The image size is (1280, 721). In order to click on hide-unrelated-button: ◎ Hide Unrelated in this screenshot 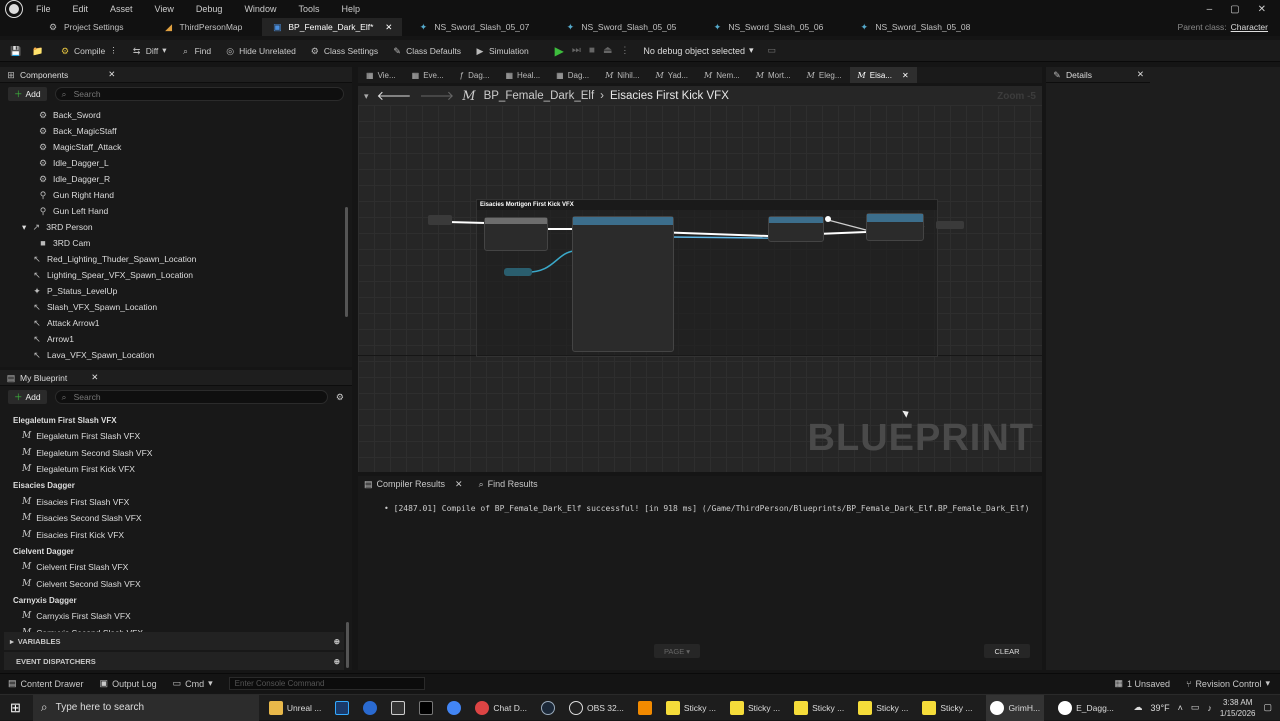, I will do `click(260, 51)`.